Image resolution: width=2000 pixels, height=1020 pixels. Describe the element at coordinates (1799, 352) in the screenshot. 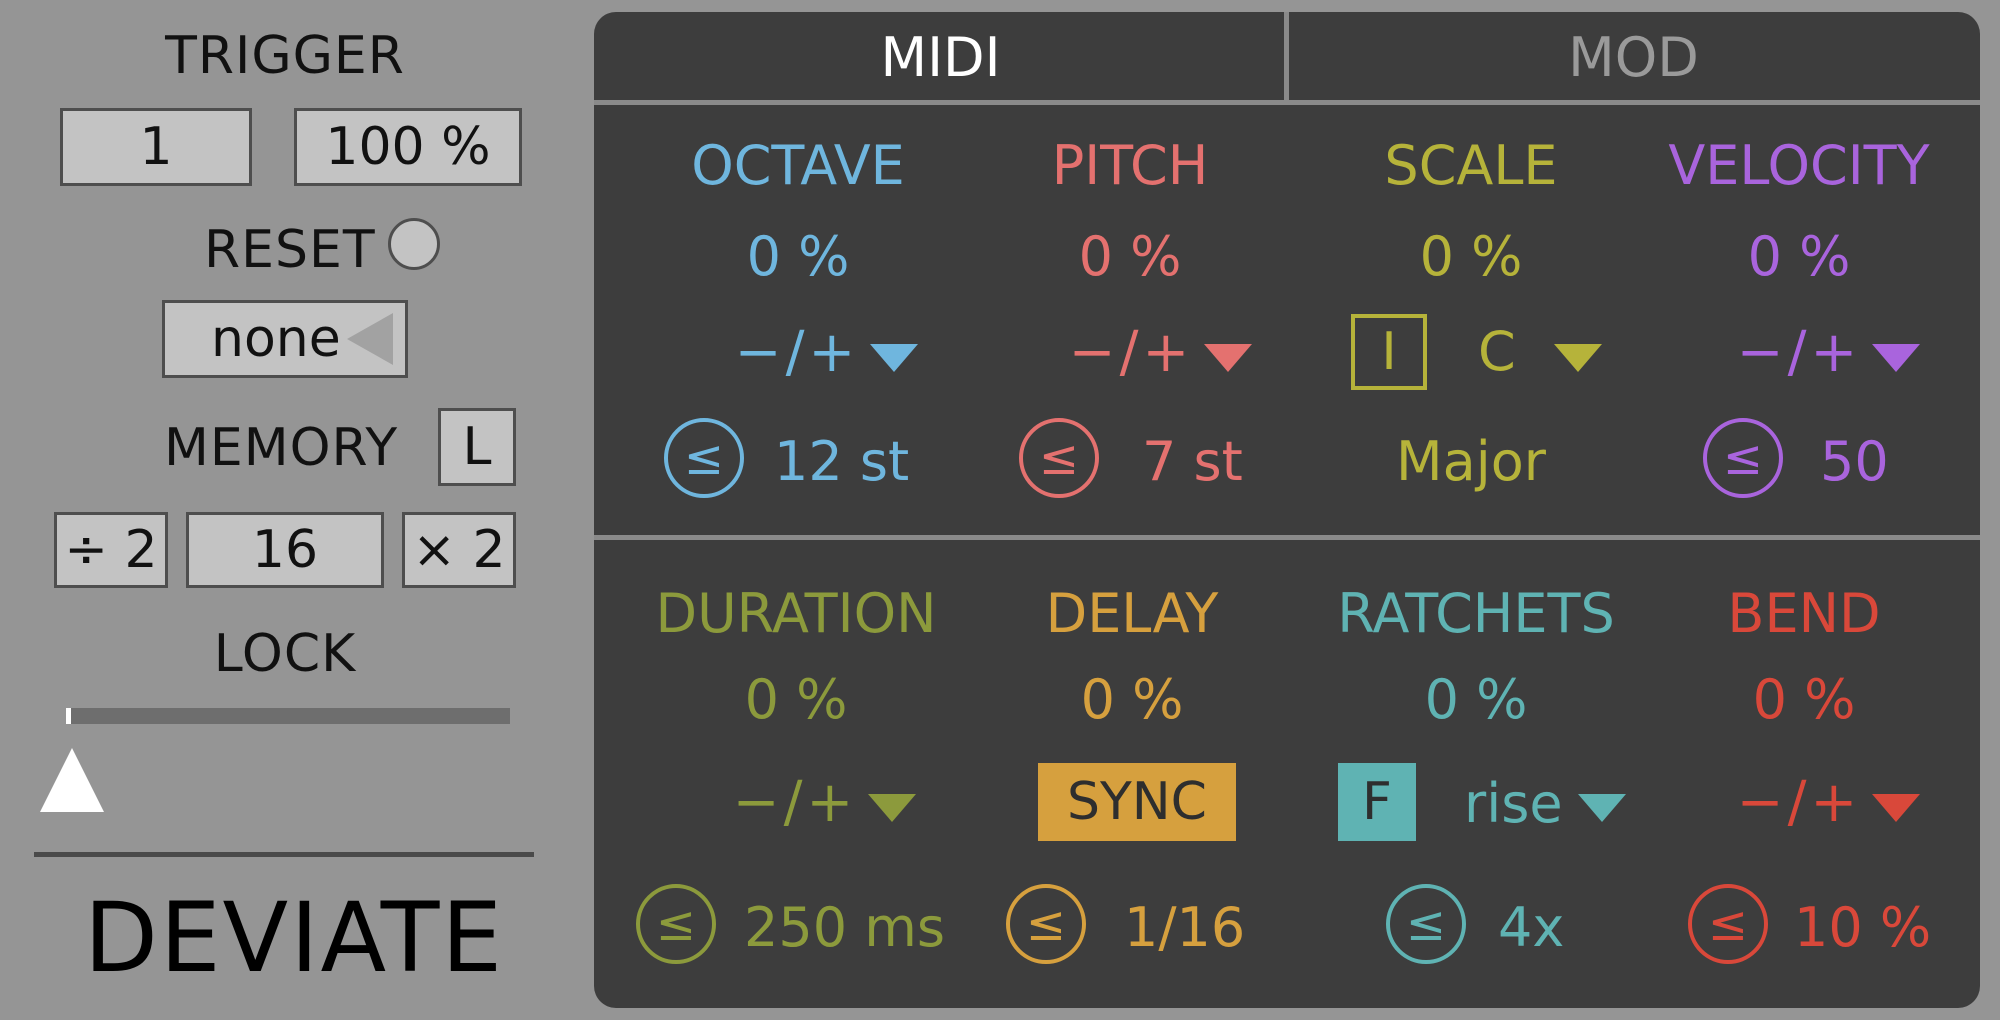

I see `velocity-mode: −/+` at that location.